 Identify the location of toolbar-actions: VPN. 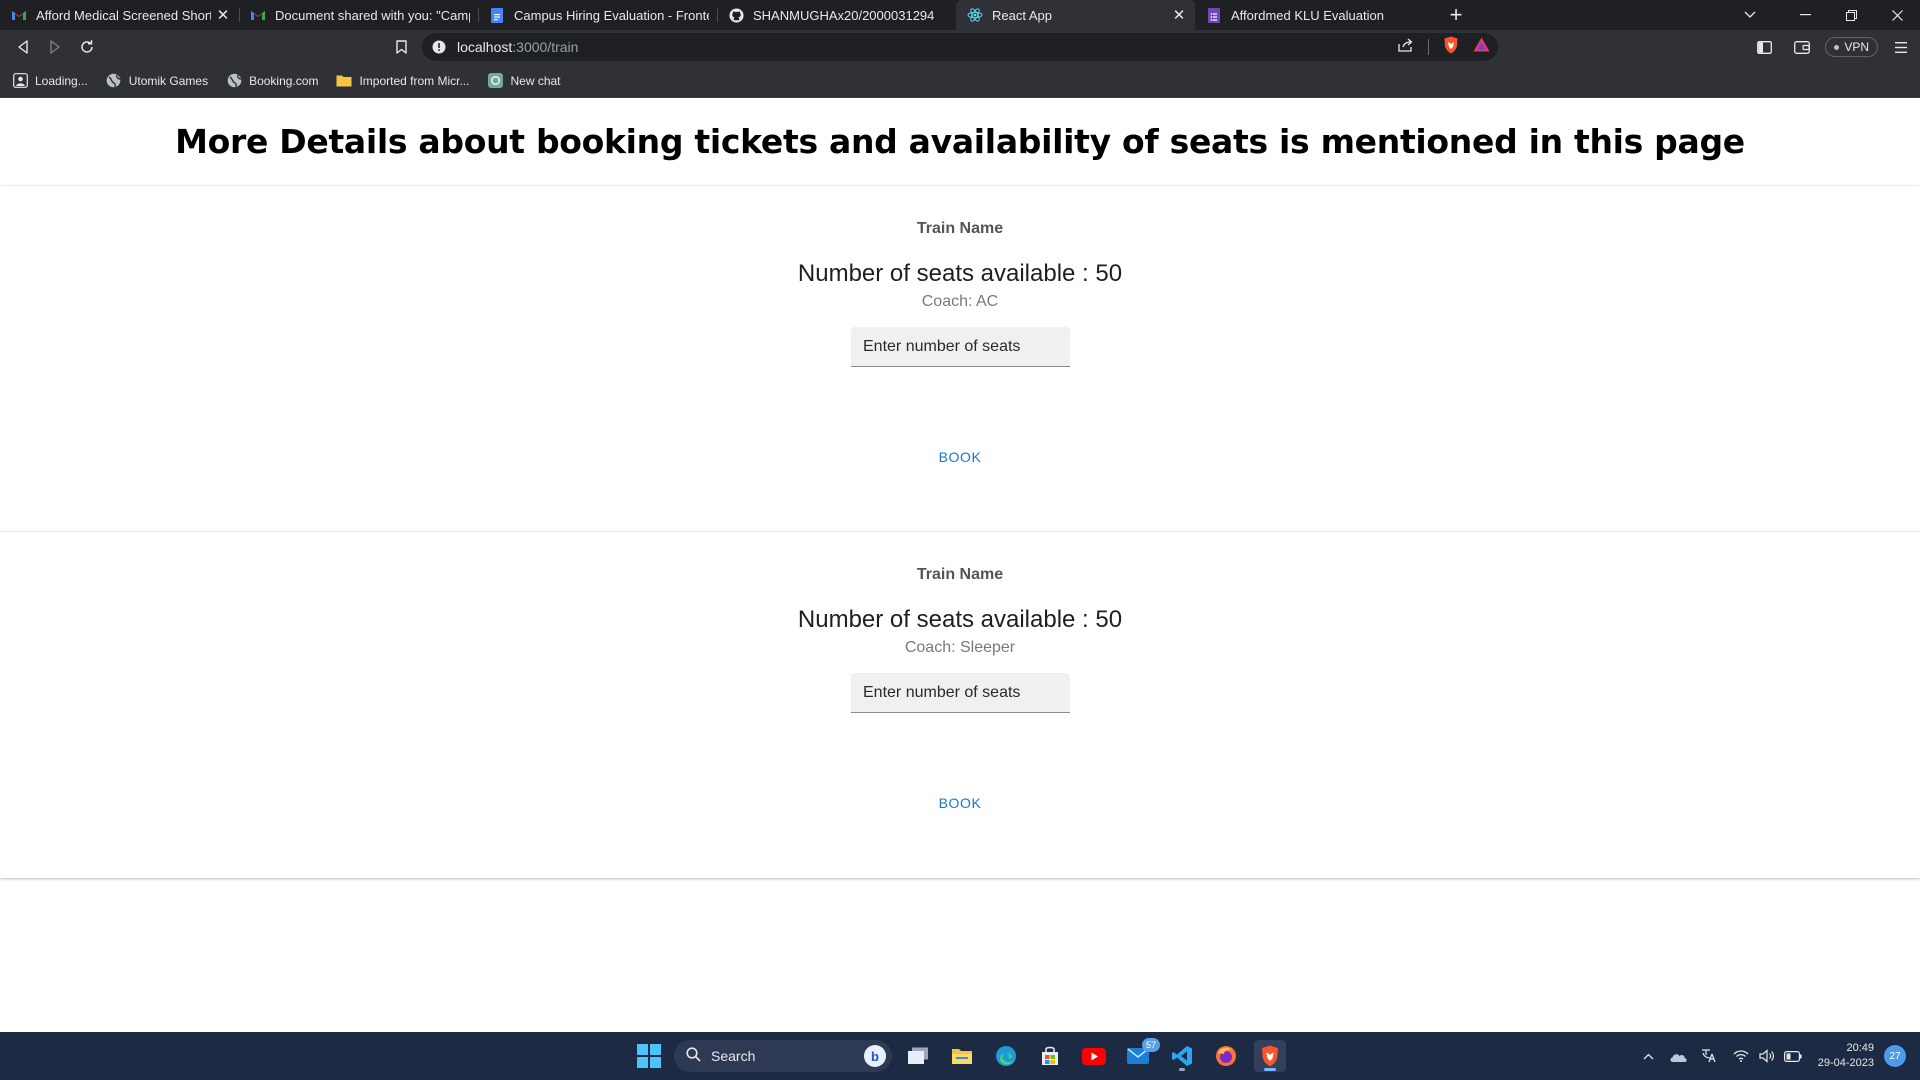
(1832, 47).